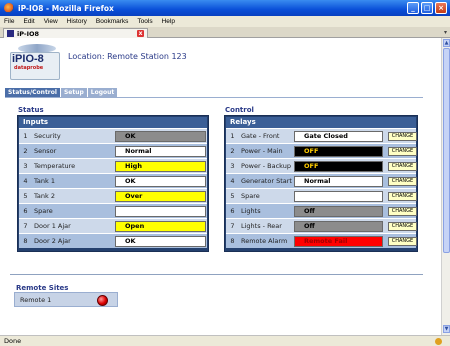 This screenshot has width=450, height=346. I want to click on relays-row-label: Power - Backup, so click(266, 166).